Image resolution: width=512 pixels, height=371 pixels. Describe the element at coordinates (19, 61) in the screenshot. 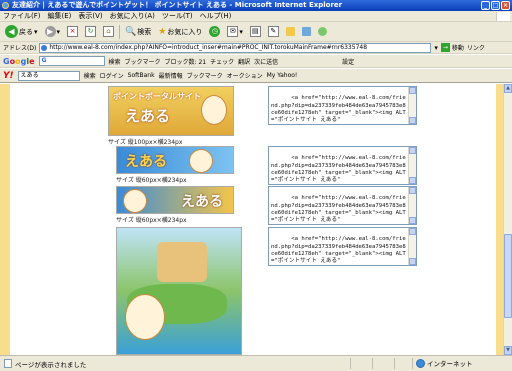

I see `google-logo: Google` at that location.